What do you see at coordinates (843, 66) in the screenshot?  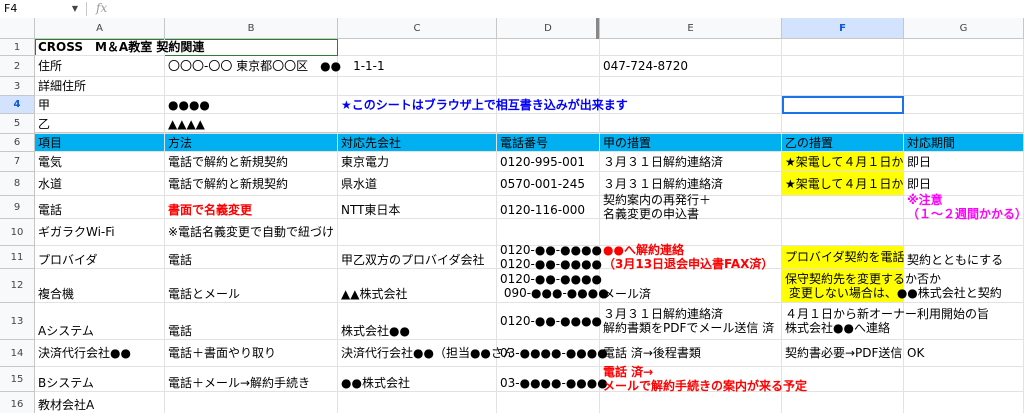 I see `cell-f2` at bounding box center [843, 66].